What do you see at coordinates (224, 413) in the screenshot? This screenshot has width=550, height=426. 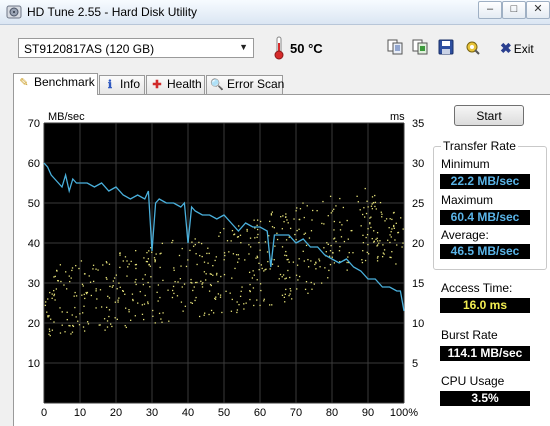 I see `x-tick-label: 50` at bounding box center [224, 413].